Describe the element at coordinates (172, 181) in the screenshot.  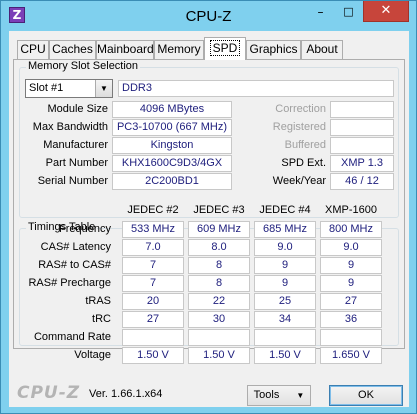
I see `serial-number-field: 2C200BD1` at that location.